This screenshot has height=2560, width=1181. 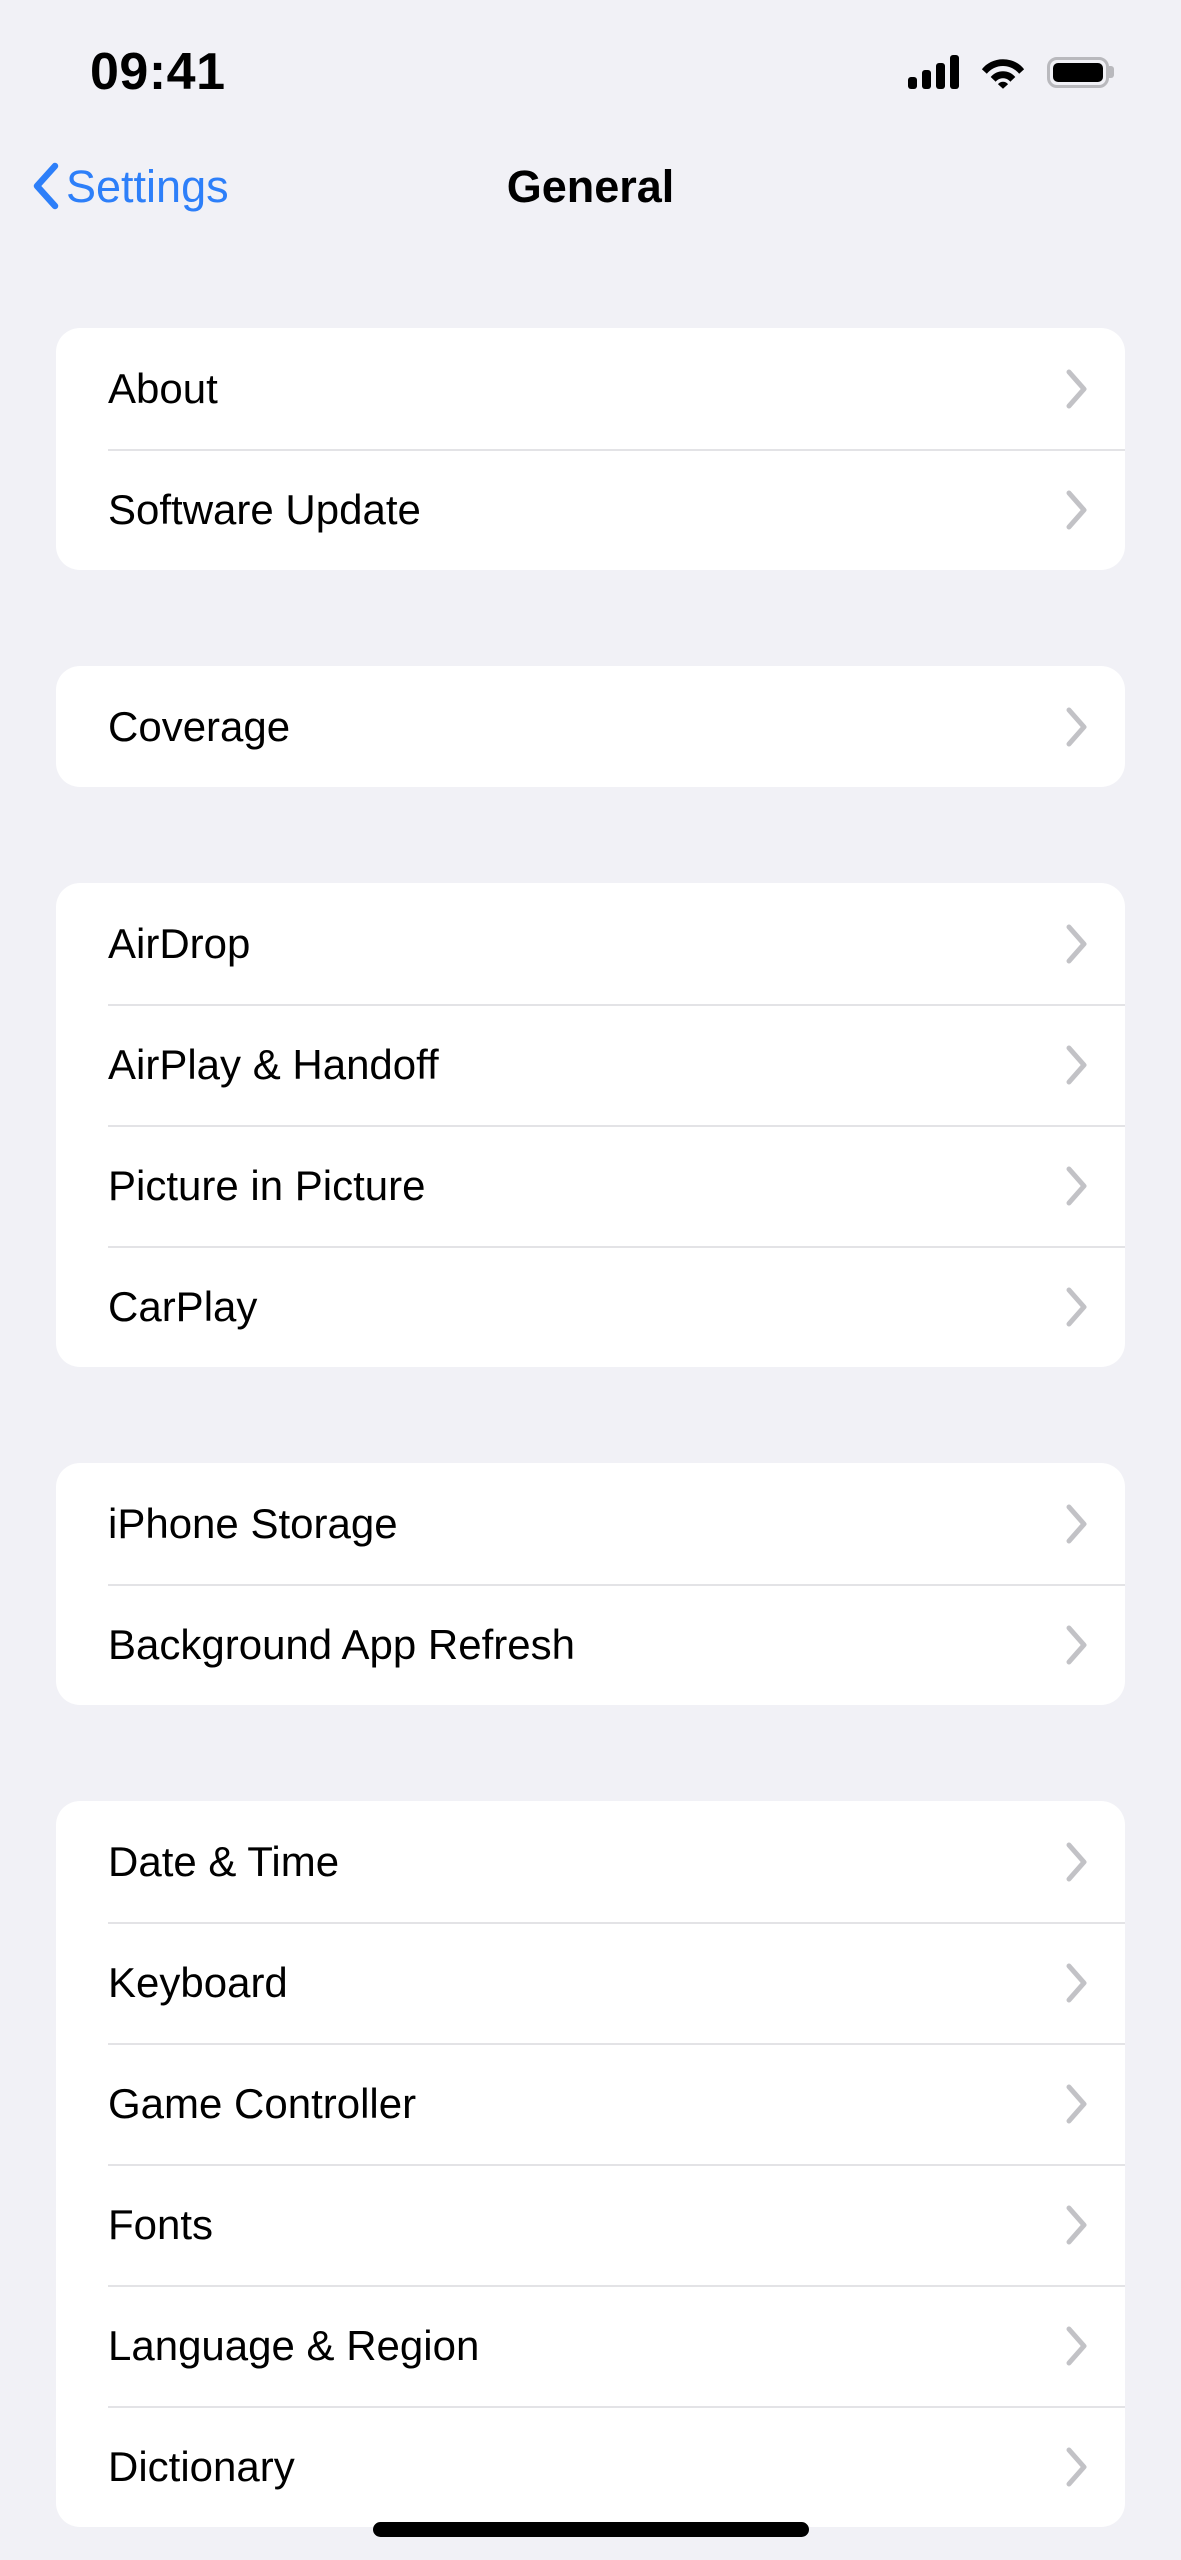 What do you see at coordinates (1111, 72) in the screenshot?
I see `battery-nub` at bounding box center [1111, 72].